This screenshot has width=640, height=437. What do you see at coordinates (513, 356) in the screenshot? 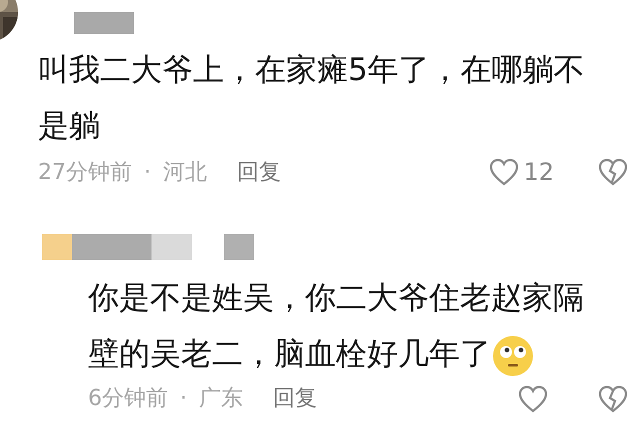
I see `emoji-icon` at bounding box center [513, 356].